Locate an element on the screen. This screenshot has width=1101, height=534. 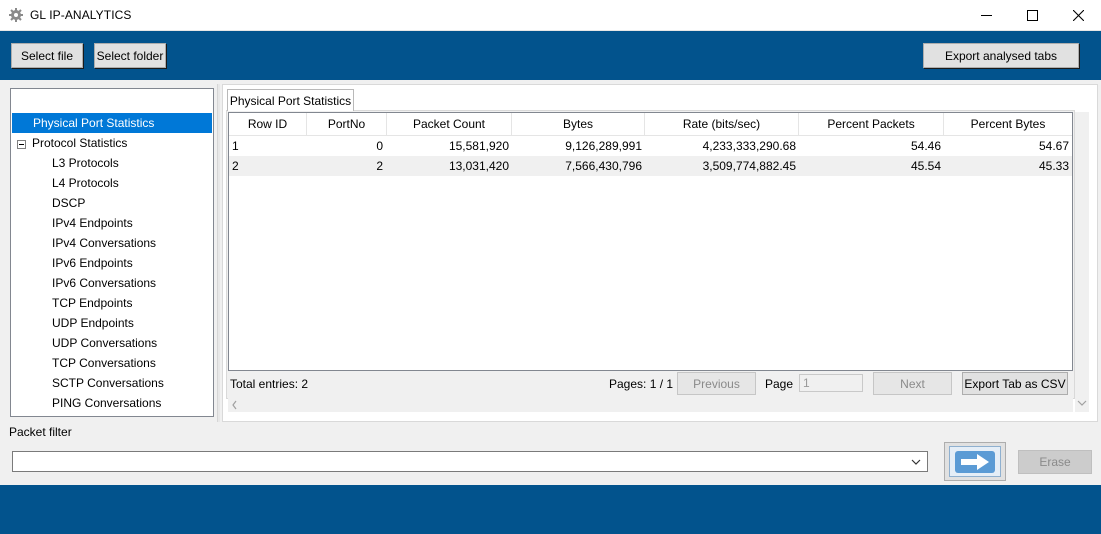
cell-row-id: 2 is located at coordinates (235, 166).